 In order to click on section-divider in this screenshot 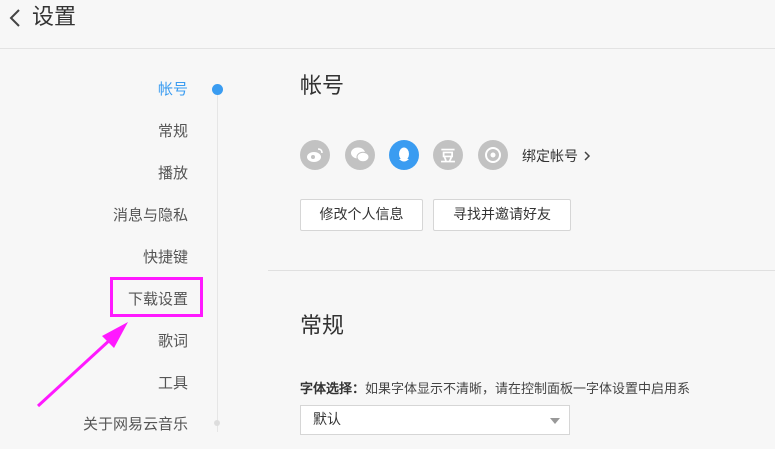, I will do `click(521, 270)`.